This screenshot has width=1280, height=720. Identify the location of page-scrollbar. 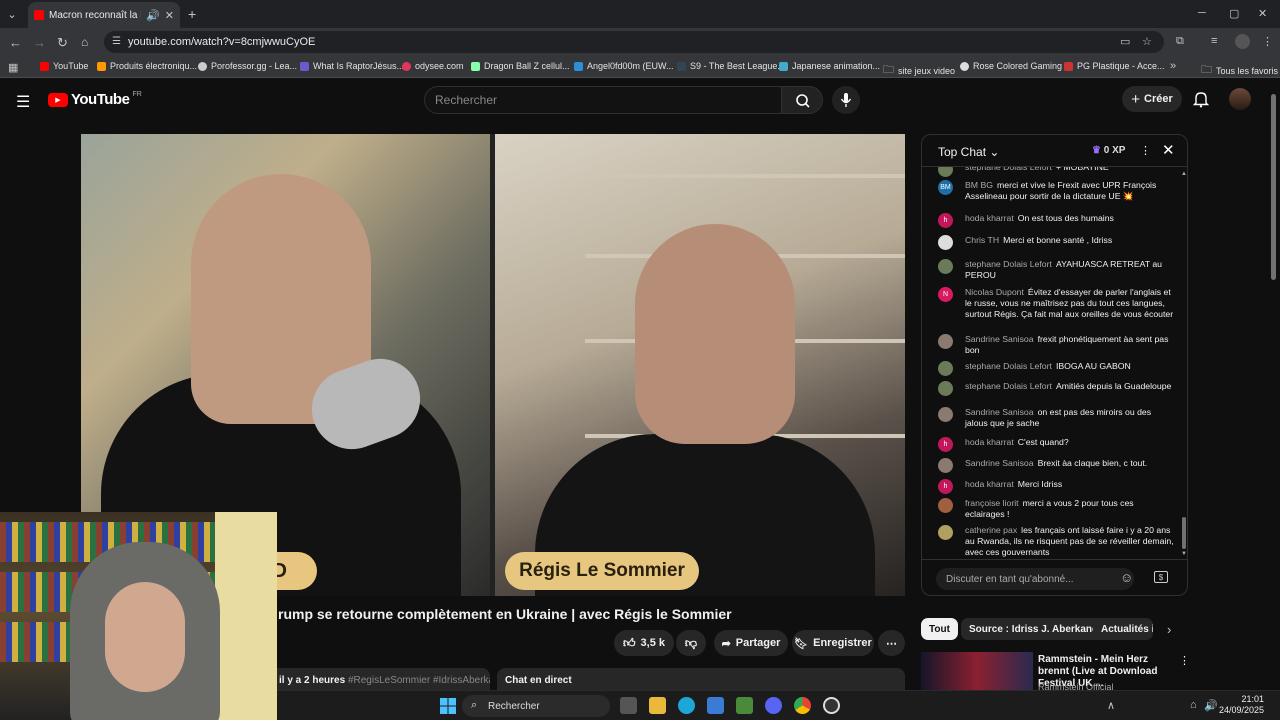
(1273, 184).